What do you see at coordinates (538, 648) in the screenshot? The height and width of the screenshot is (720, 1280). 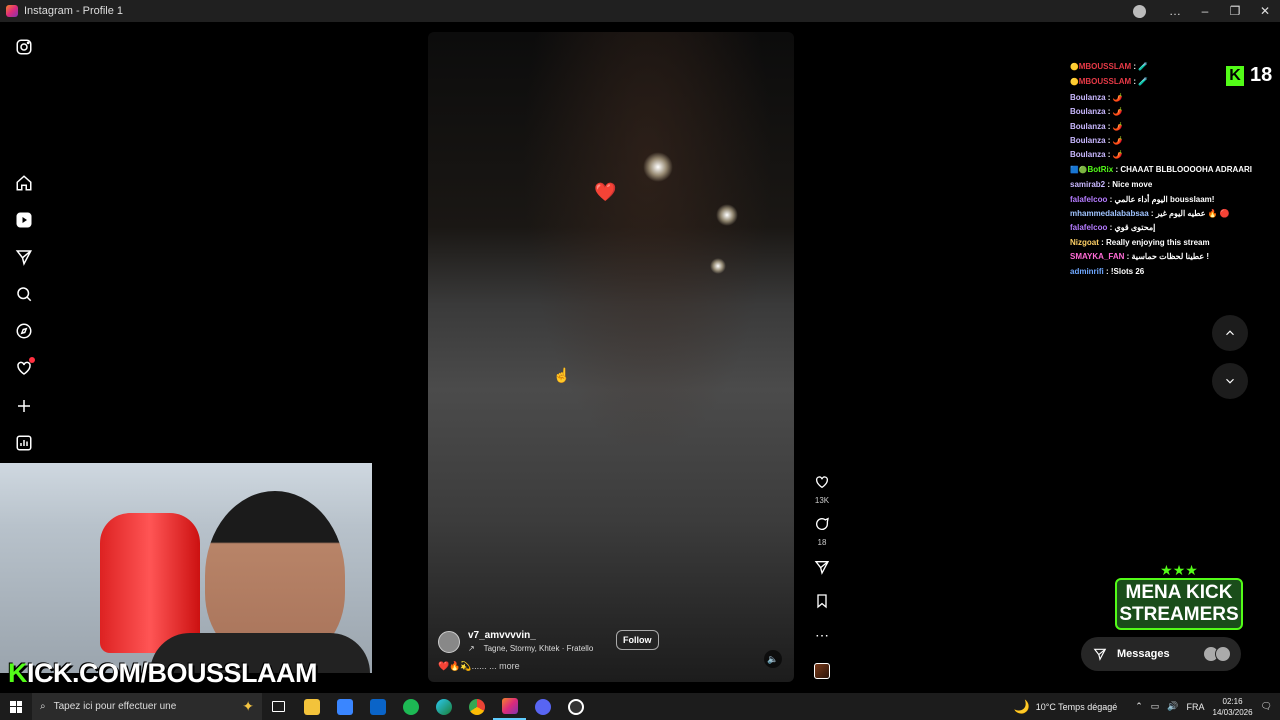 I see `music-title: Tagne, Stormy, Khtek · Fratello` at bounding box center [538, 648].